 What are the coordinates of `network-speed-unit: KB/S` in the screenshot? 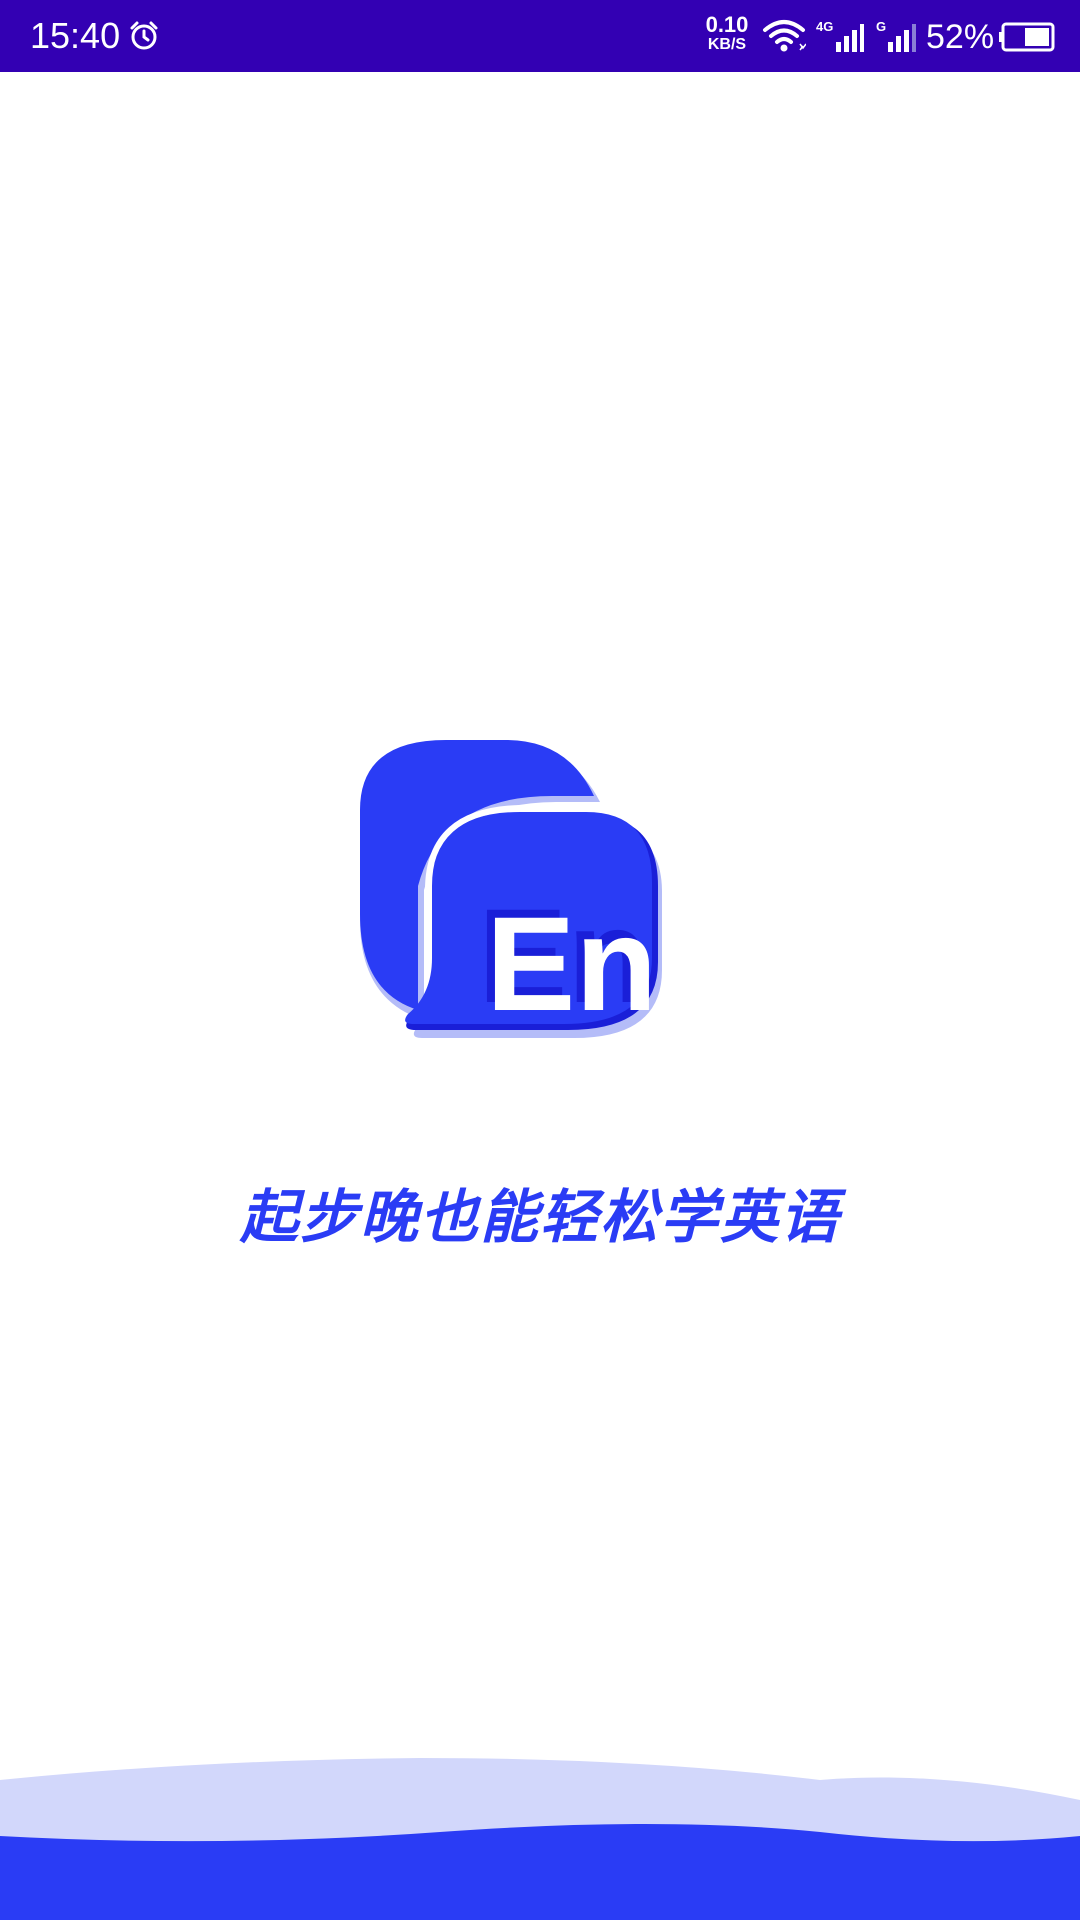 It's located at (727, 44).